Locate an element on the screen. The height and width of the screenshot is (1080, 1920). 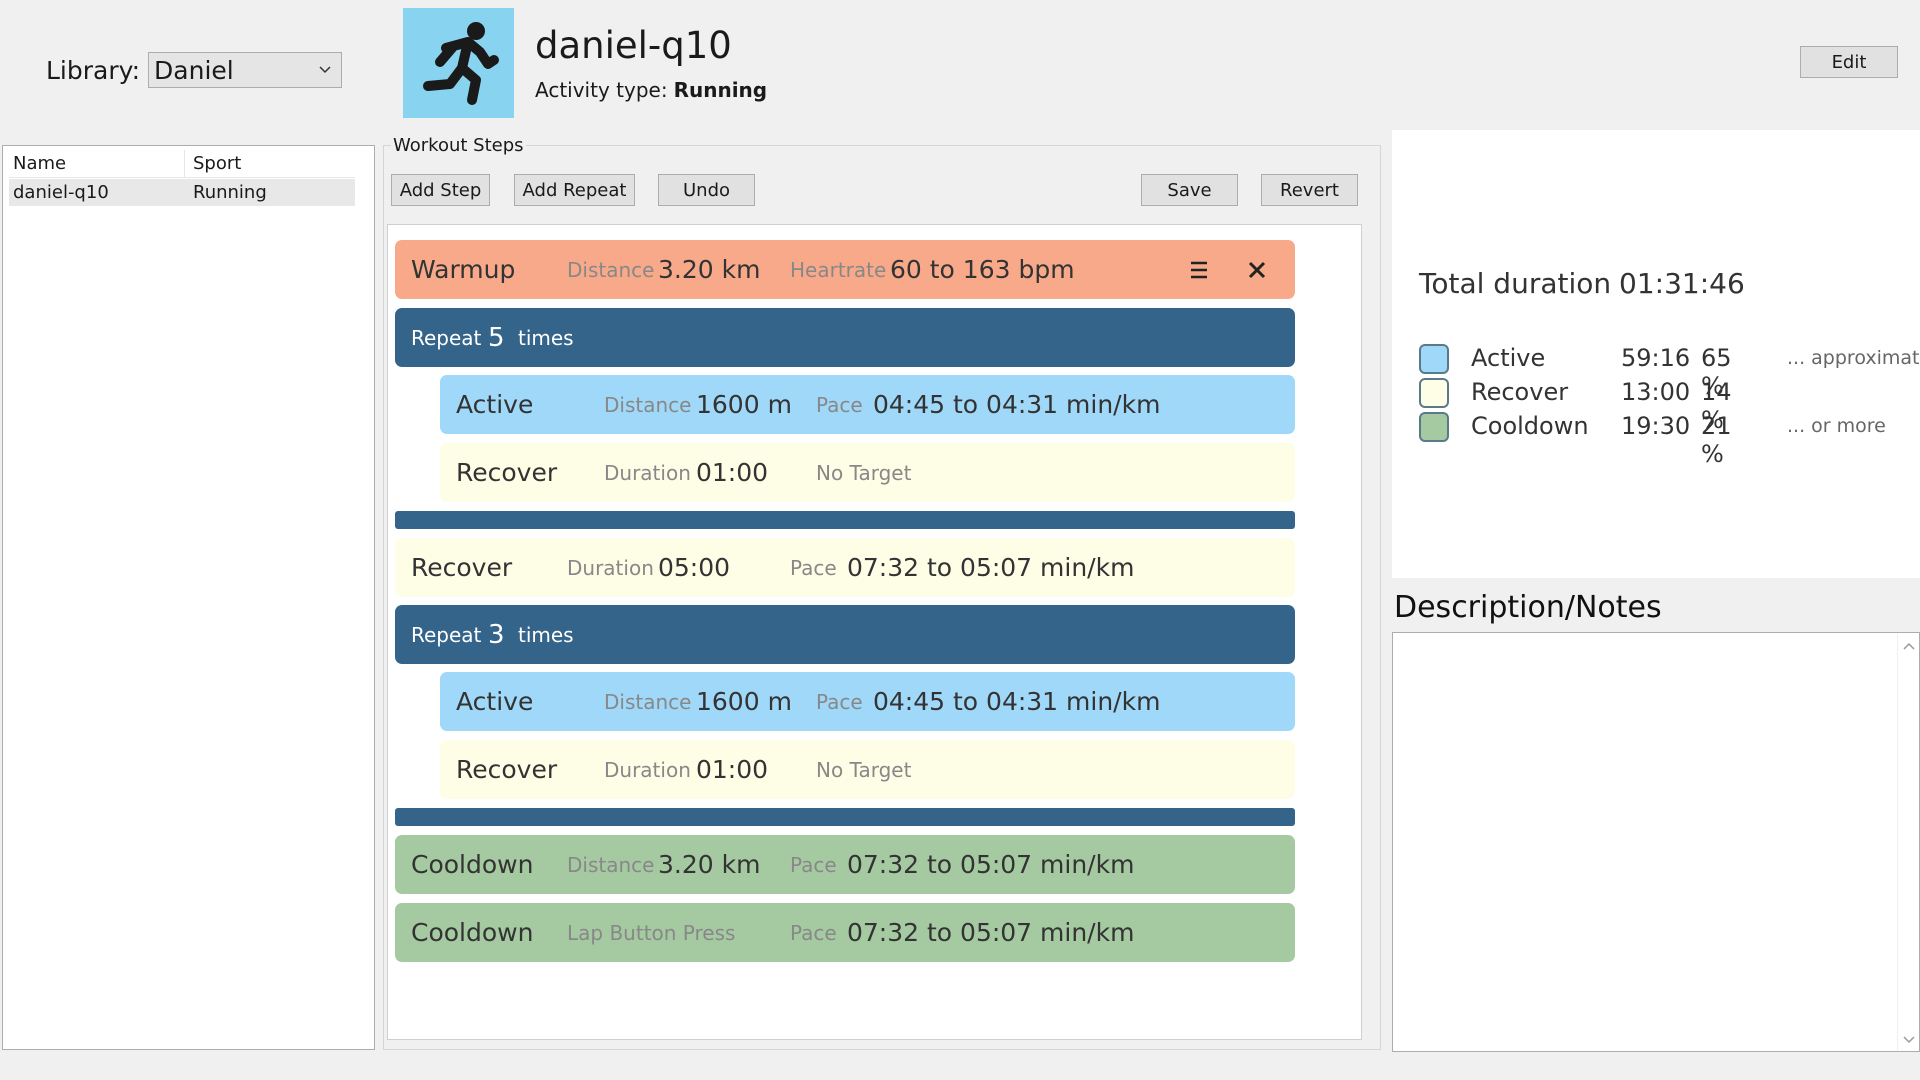
description-scrollbar is located at coordinates (1908, 842).